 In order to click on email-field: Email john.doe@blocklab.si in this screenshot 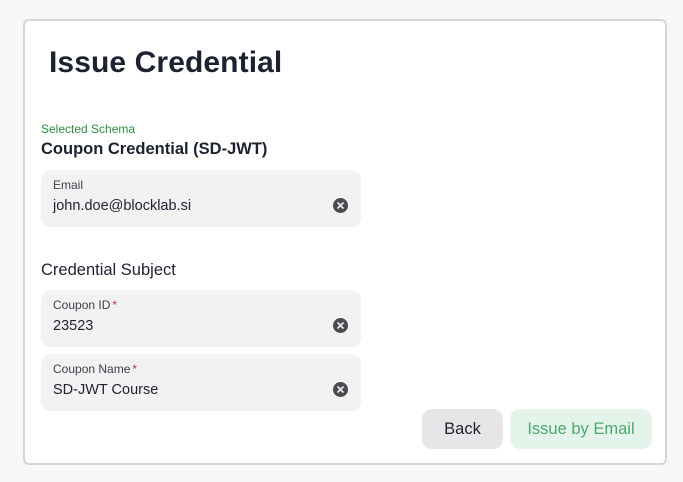, I will do `click(201, 198)`.